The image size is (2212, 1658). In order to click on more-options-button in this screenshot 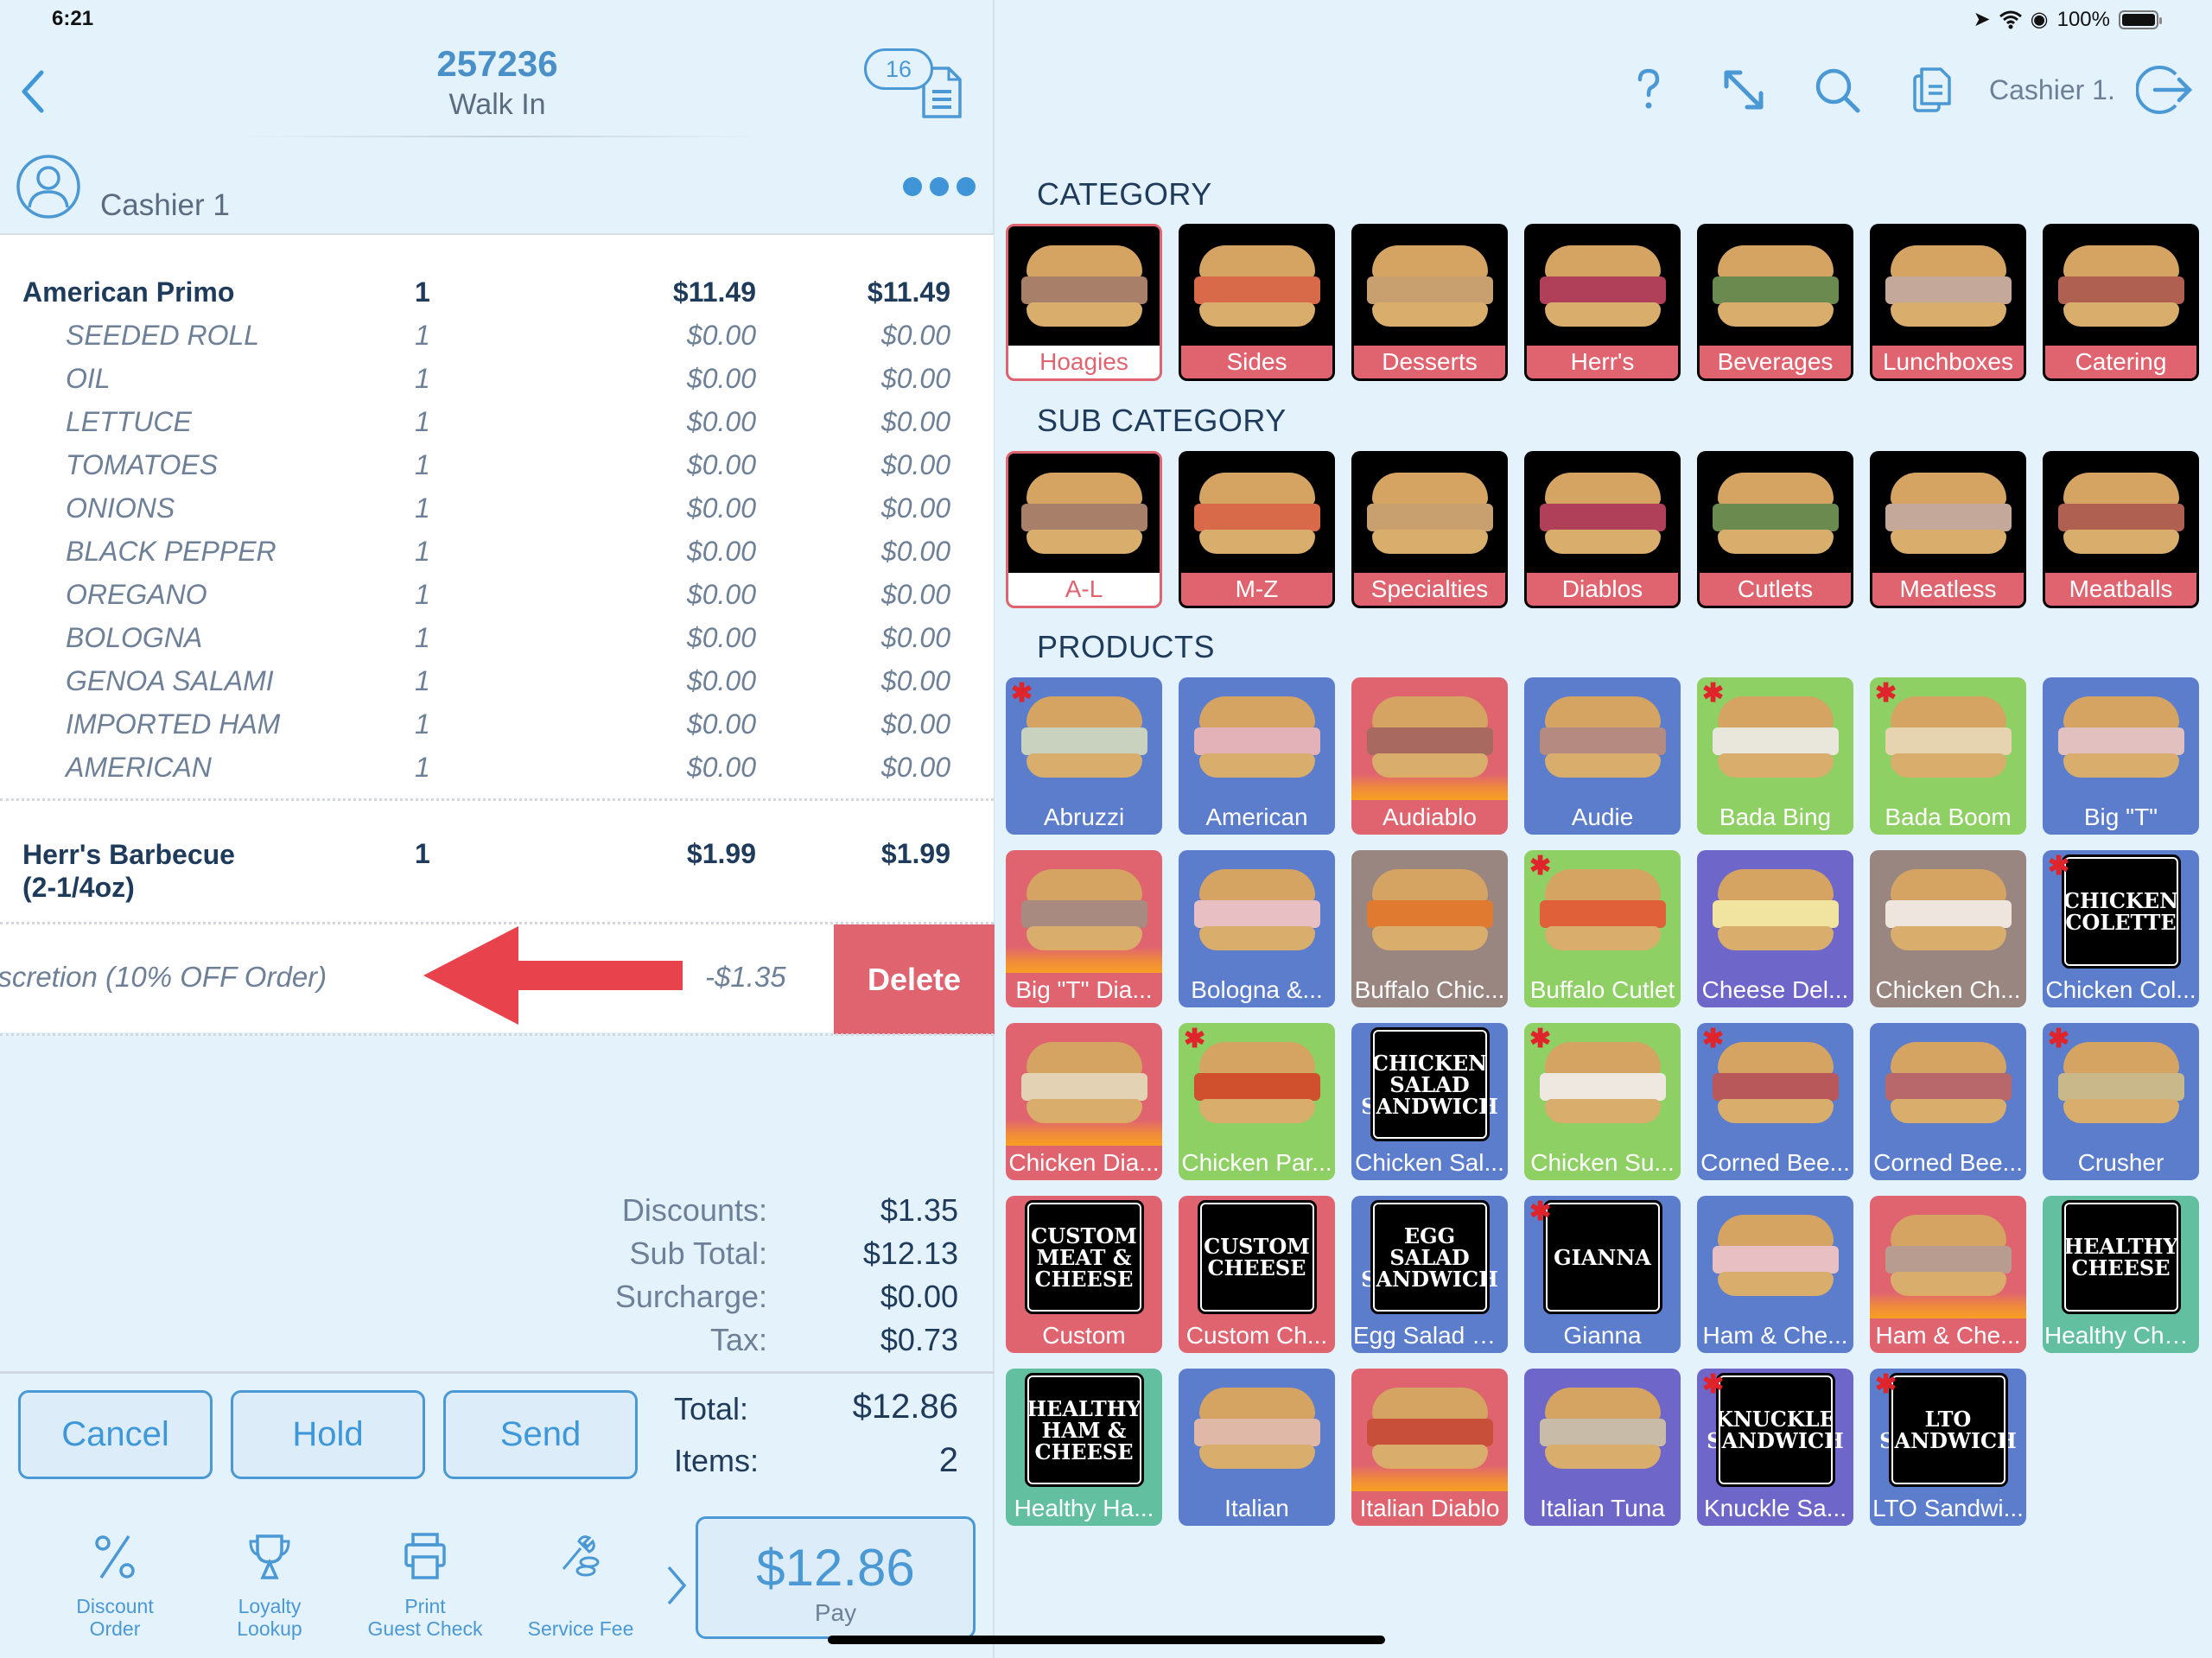, I will do `click(940, 186)`.